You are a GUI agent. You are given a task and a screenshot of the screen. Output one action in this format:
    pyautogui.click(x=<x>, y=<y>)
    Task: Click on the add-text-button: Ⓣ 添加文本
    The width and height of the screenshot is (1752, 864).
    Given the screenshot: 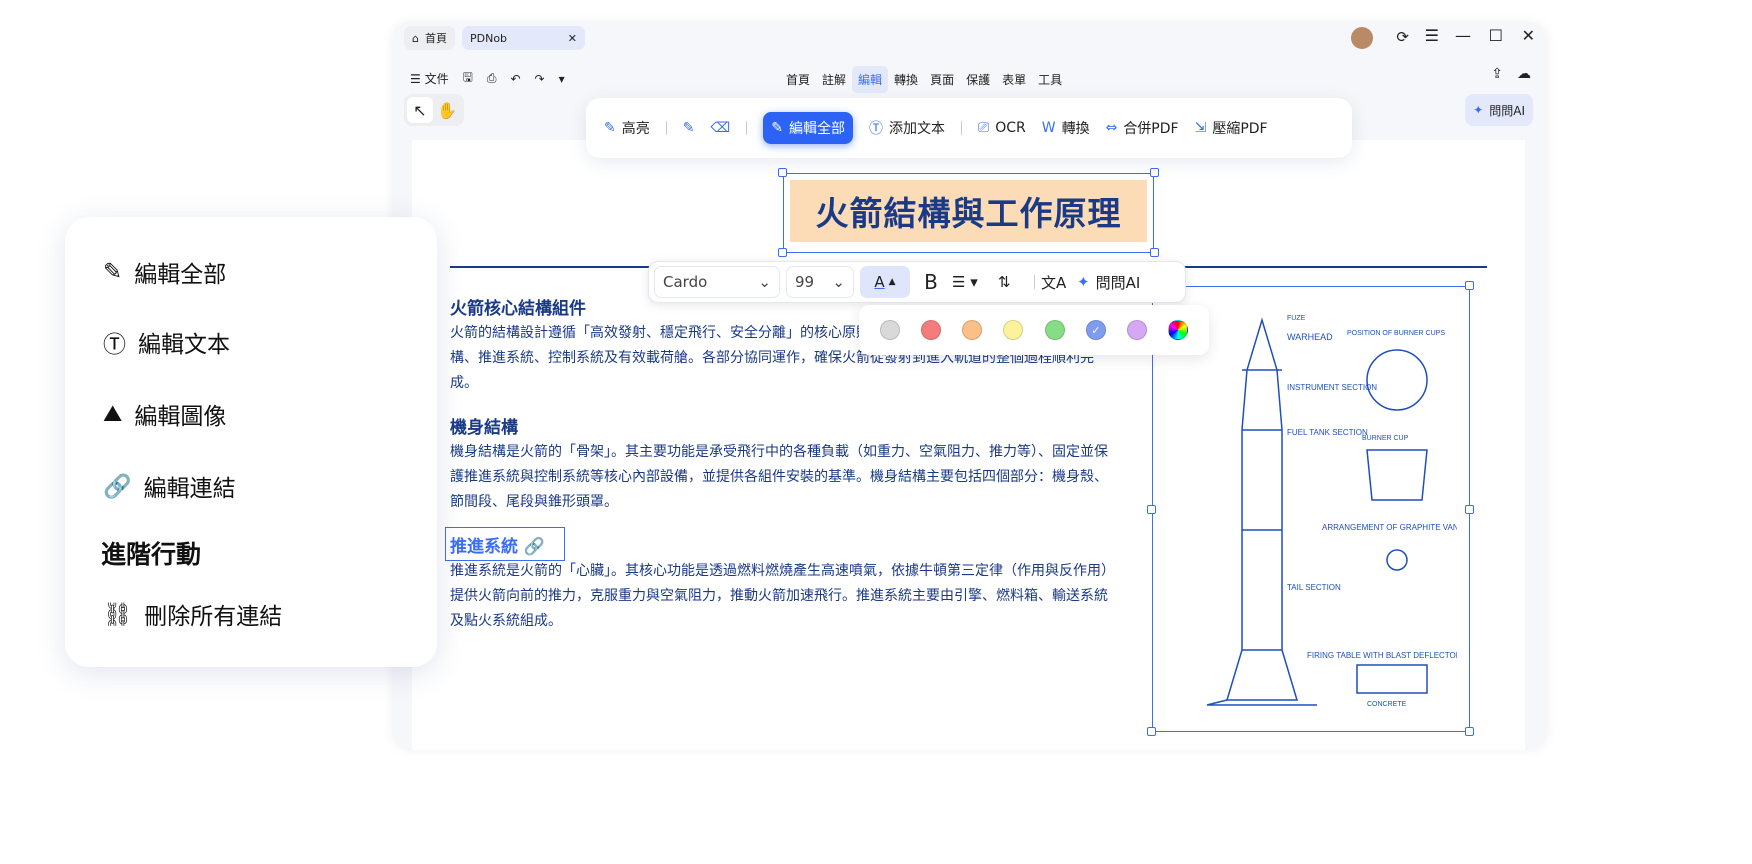 What is the action you would take?
    pyautogui.click(x=907, y=128)
    